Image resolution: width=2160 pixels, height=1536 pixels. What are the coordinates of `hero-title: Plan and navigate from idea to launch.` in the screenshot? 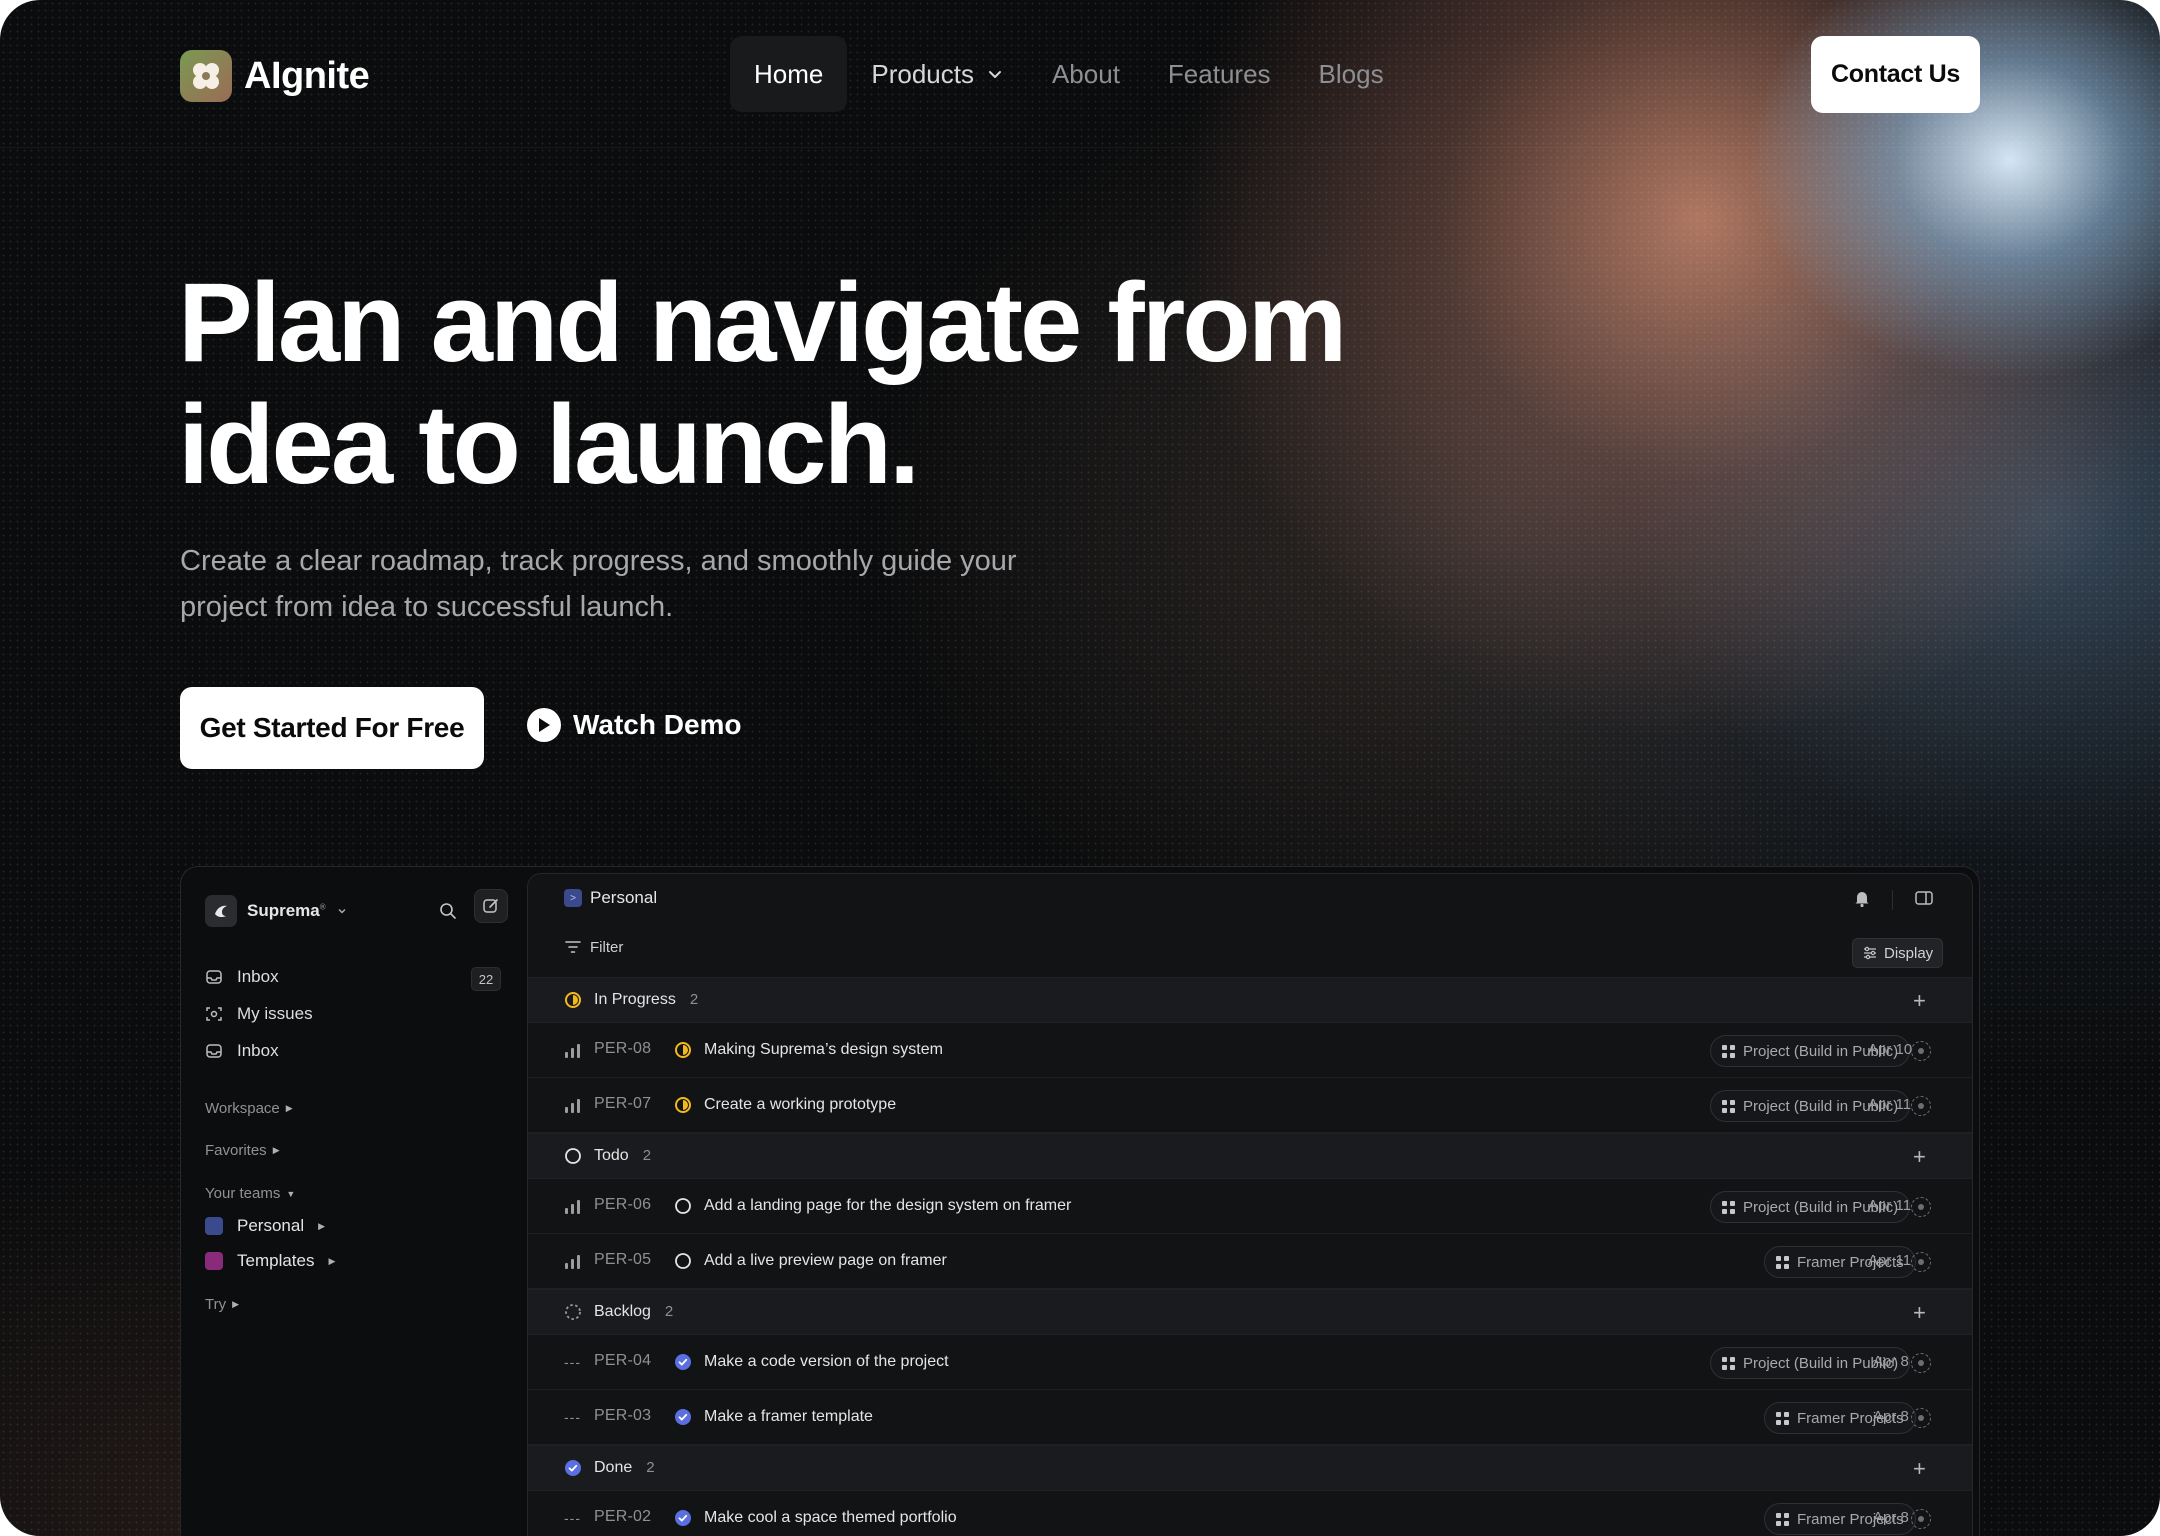 It's located at (762, 383).